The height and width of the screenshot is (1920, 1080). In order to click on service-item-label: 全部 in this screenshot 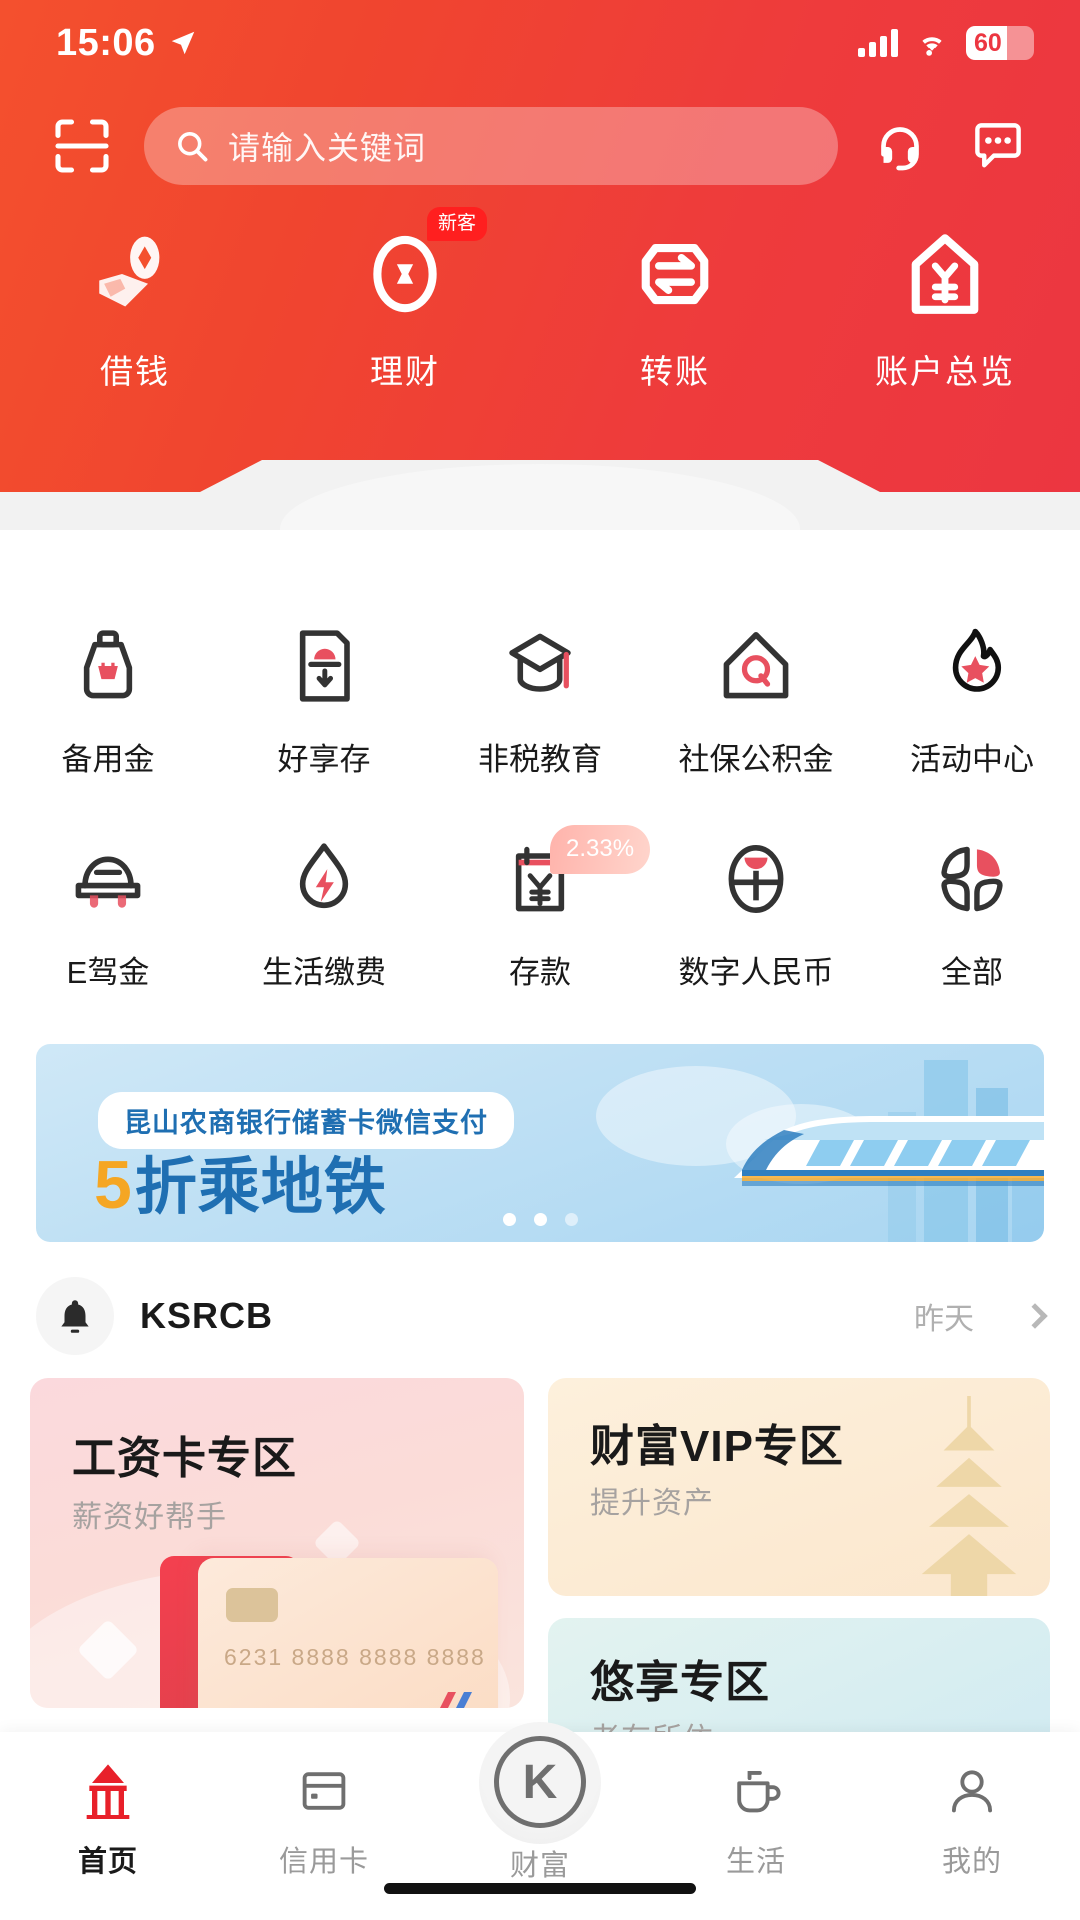, I will do `click(972, 972)`.